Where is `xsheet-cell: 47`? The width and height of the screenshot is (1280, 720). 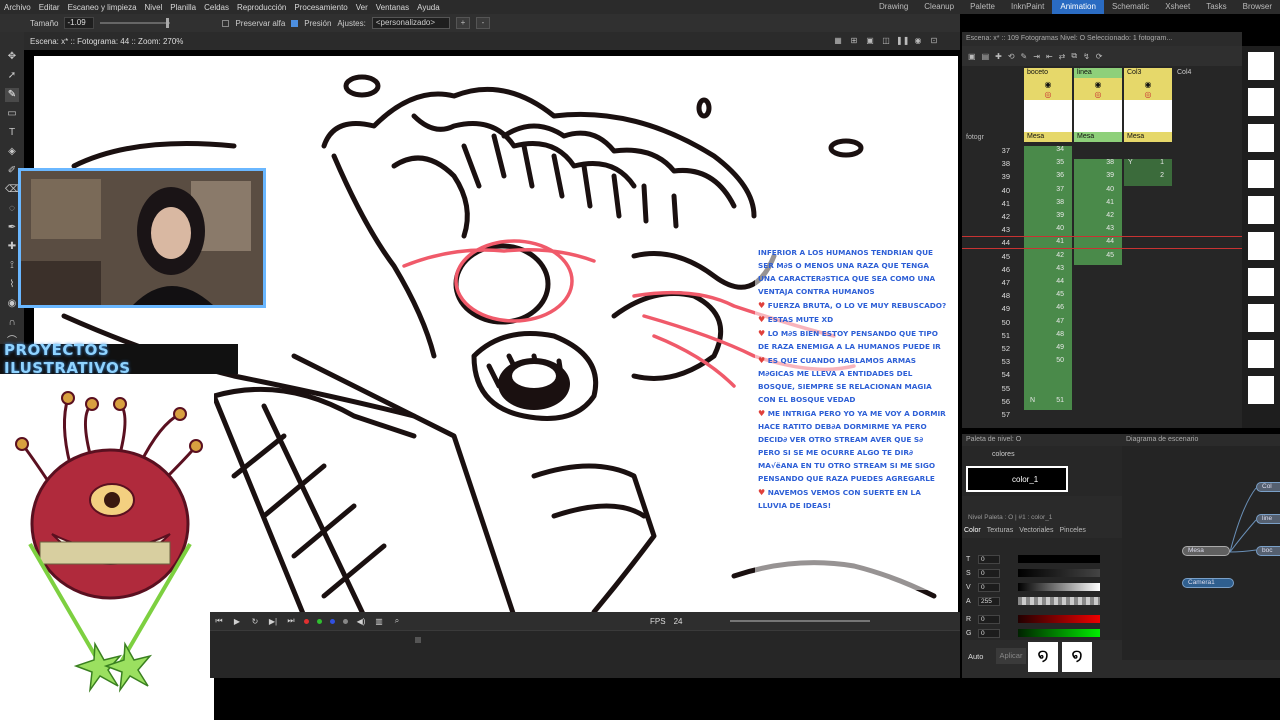 xsheet-cell: 47 is located at coordinates (1044, 321).